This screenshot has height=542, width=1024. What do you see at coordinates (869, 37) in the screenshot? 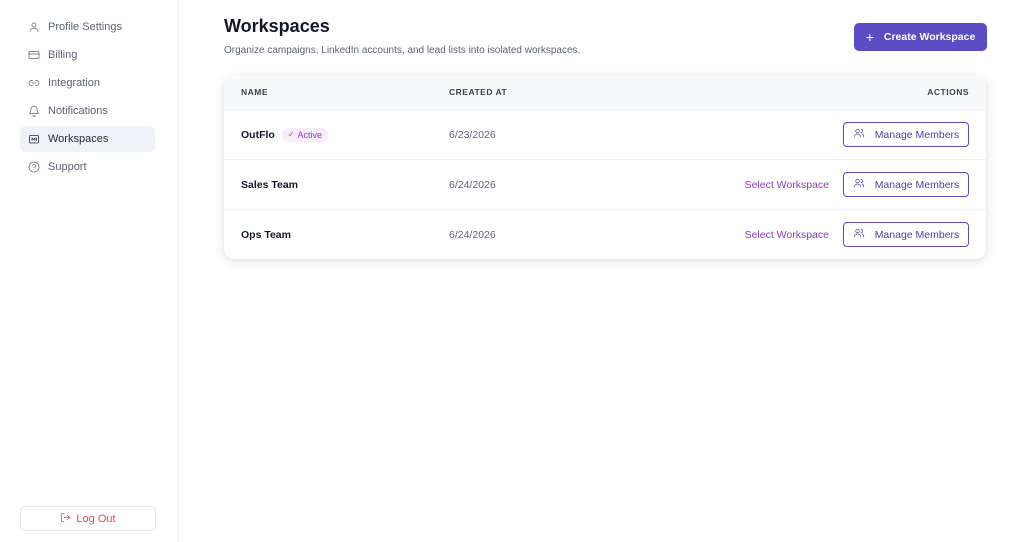
I see `plus-icon: +` at bounding box center [869, 37].